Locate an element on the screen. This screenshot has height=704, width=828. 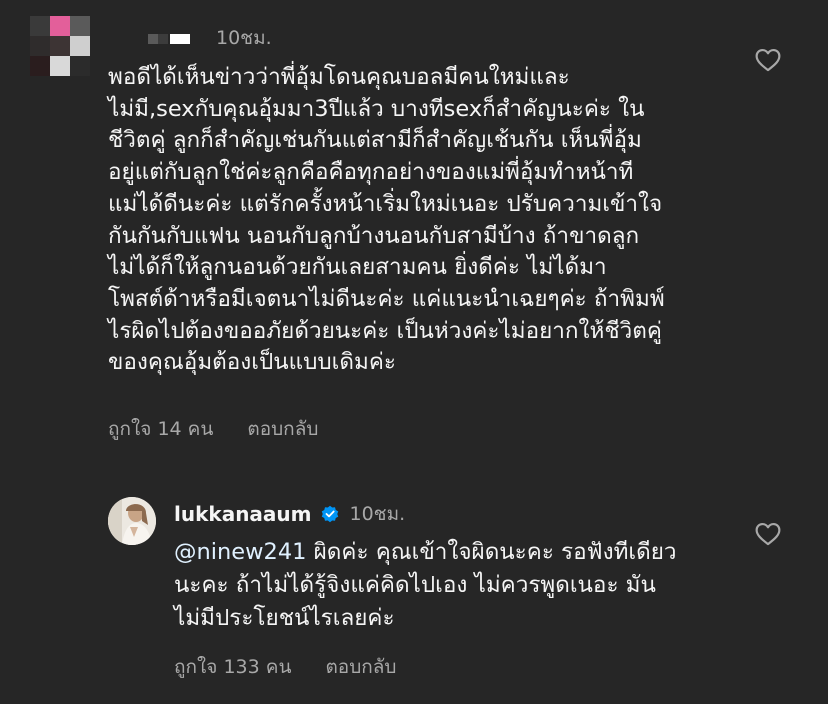
comment-header: 10ชม. is located at coordinates (210, 38).